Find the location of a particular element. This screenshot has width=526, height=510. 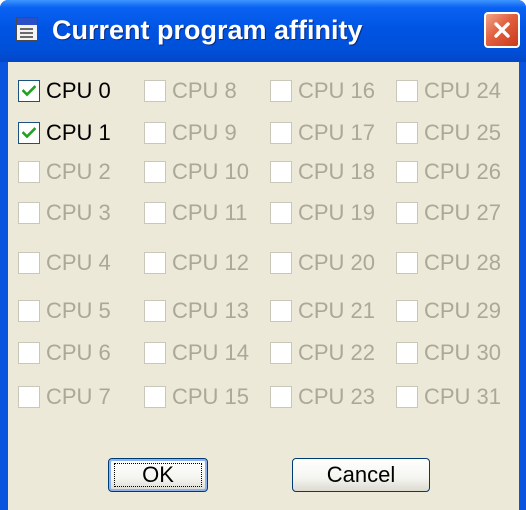

cpu-checkbox-label: CPU 11 is located at coordinates (210, 212).